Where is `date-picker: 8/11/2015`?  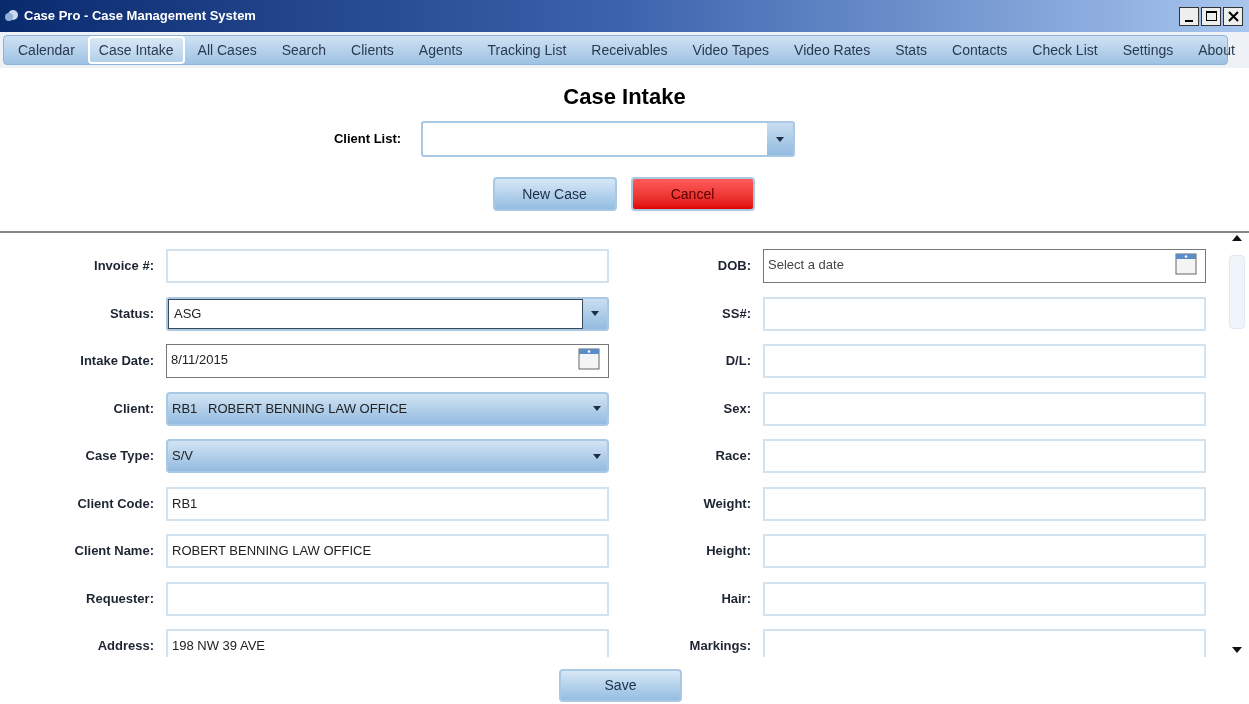
date-picker: 8/11/2015 is located at coordinates (387, 361).